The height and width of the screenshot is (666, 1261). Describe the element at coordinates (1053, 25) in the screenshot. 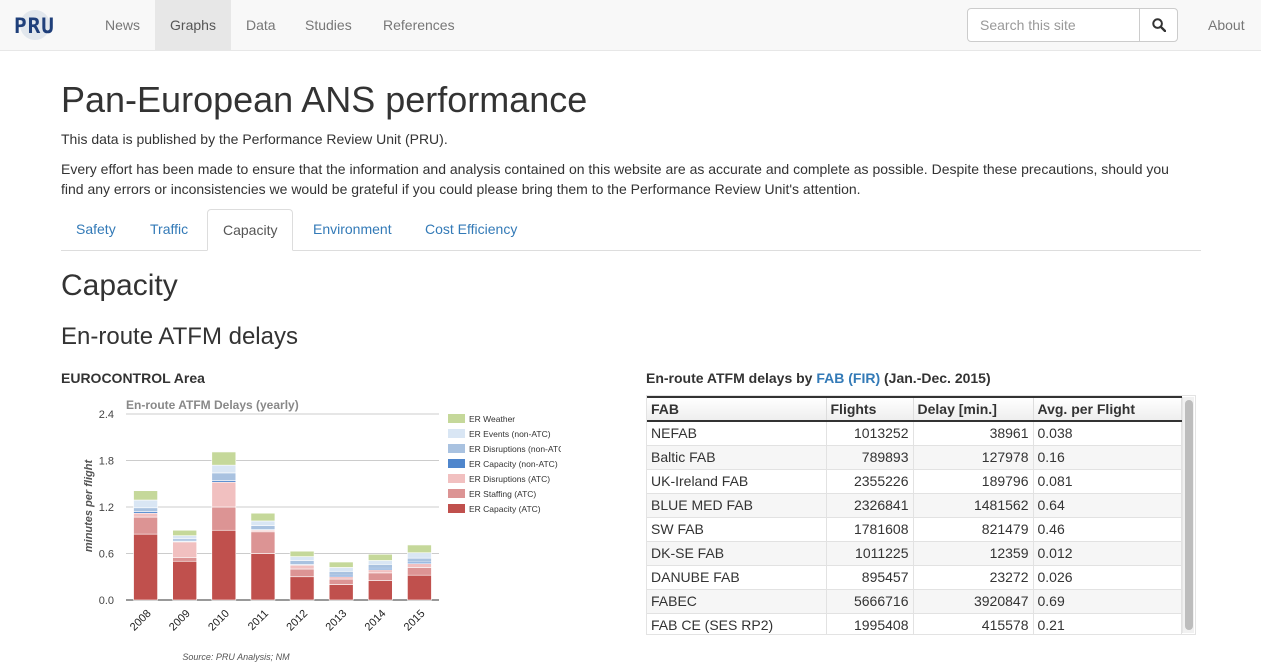

I see `search-input` at that location.